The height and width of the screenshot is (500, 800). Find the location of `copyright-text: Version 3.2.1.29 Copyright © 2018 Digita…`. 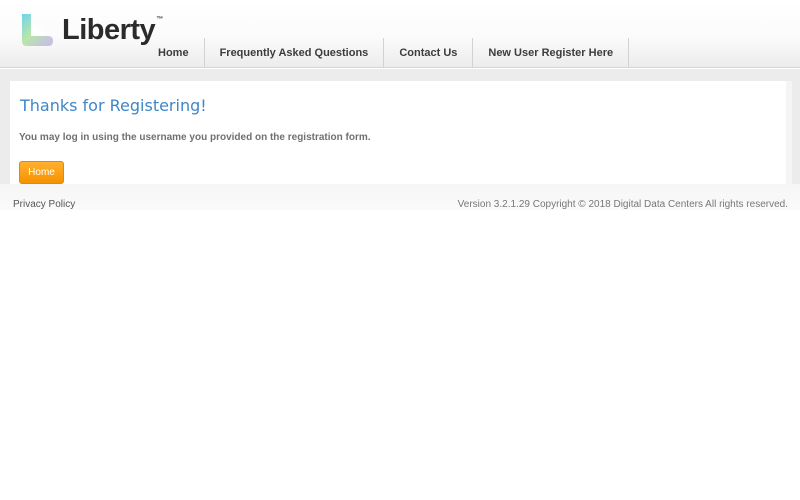

copyright-text: Version 3.2.1.29 Copyright © 2018 Digita… is located at coordinates (622, 204).